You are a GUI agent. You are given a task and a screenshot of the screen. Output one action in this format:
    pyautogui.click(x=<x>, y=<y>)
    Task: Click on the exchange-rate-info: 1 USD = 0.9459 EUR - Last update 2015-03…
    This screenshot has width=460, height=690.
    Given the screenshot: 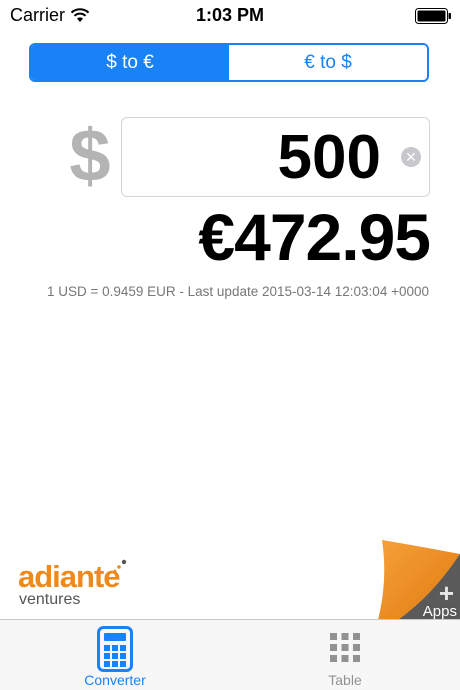 What is the action you would take?
    pyautogui.click(x=237, y=291)
    